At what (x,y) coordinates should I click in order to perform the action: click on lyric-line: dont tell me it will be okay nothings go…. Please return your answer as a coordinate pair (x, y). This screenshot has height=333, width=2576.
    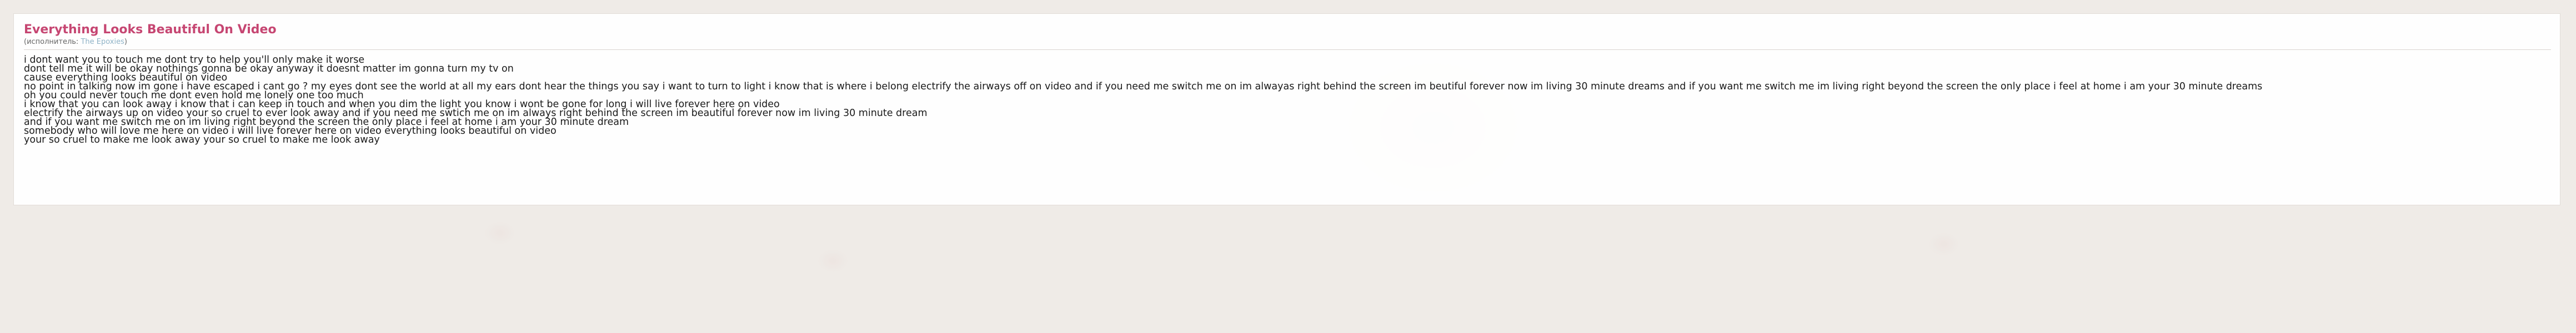
    Looking at the image, I should click on (269, 69).